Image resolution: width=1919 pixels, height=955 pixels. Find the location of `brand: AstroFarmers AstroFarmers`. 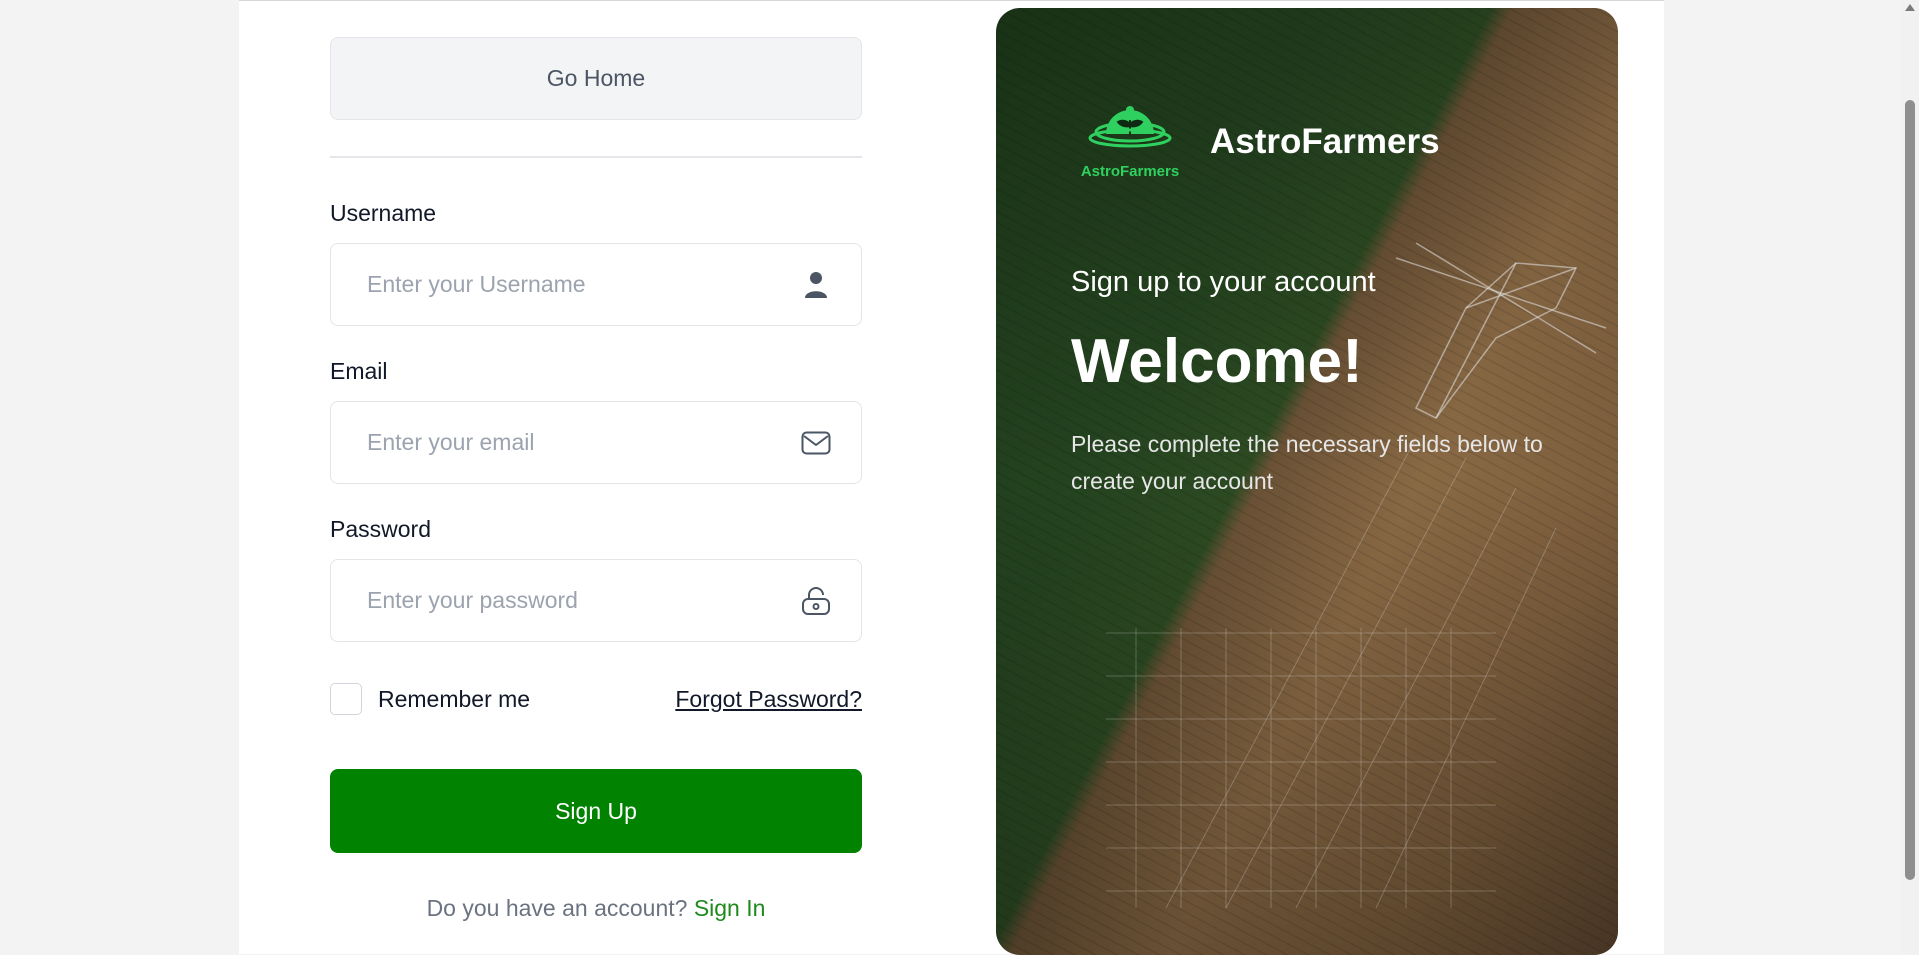

brand: AstroFarmers AstroFarmers is located at coordinates (1259, 142).